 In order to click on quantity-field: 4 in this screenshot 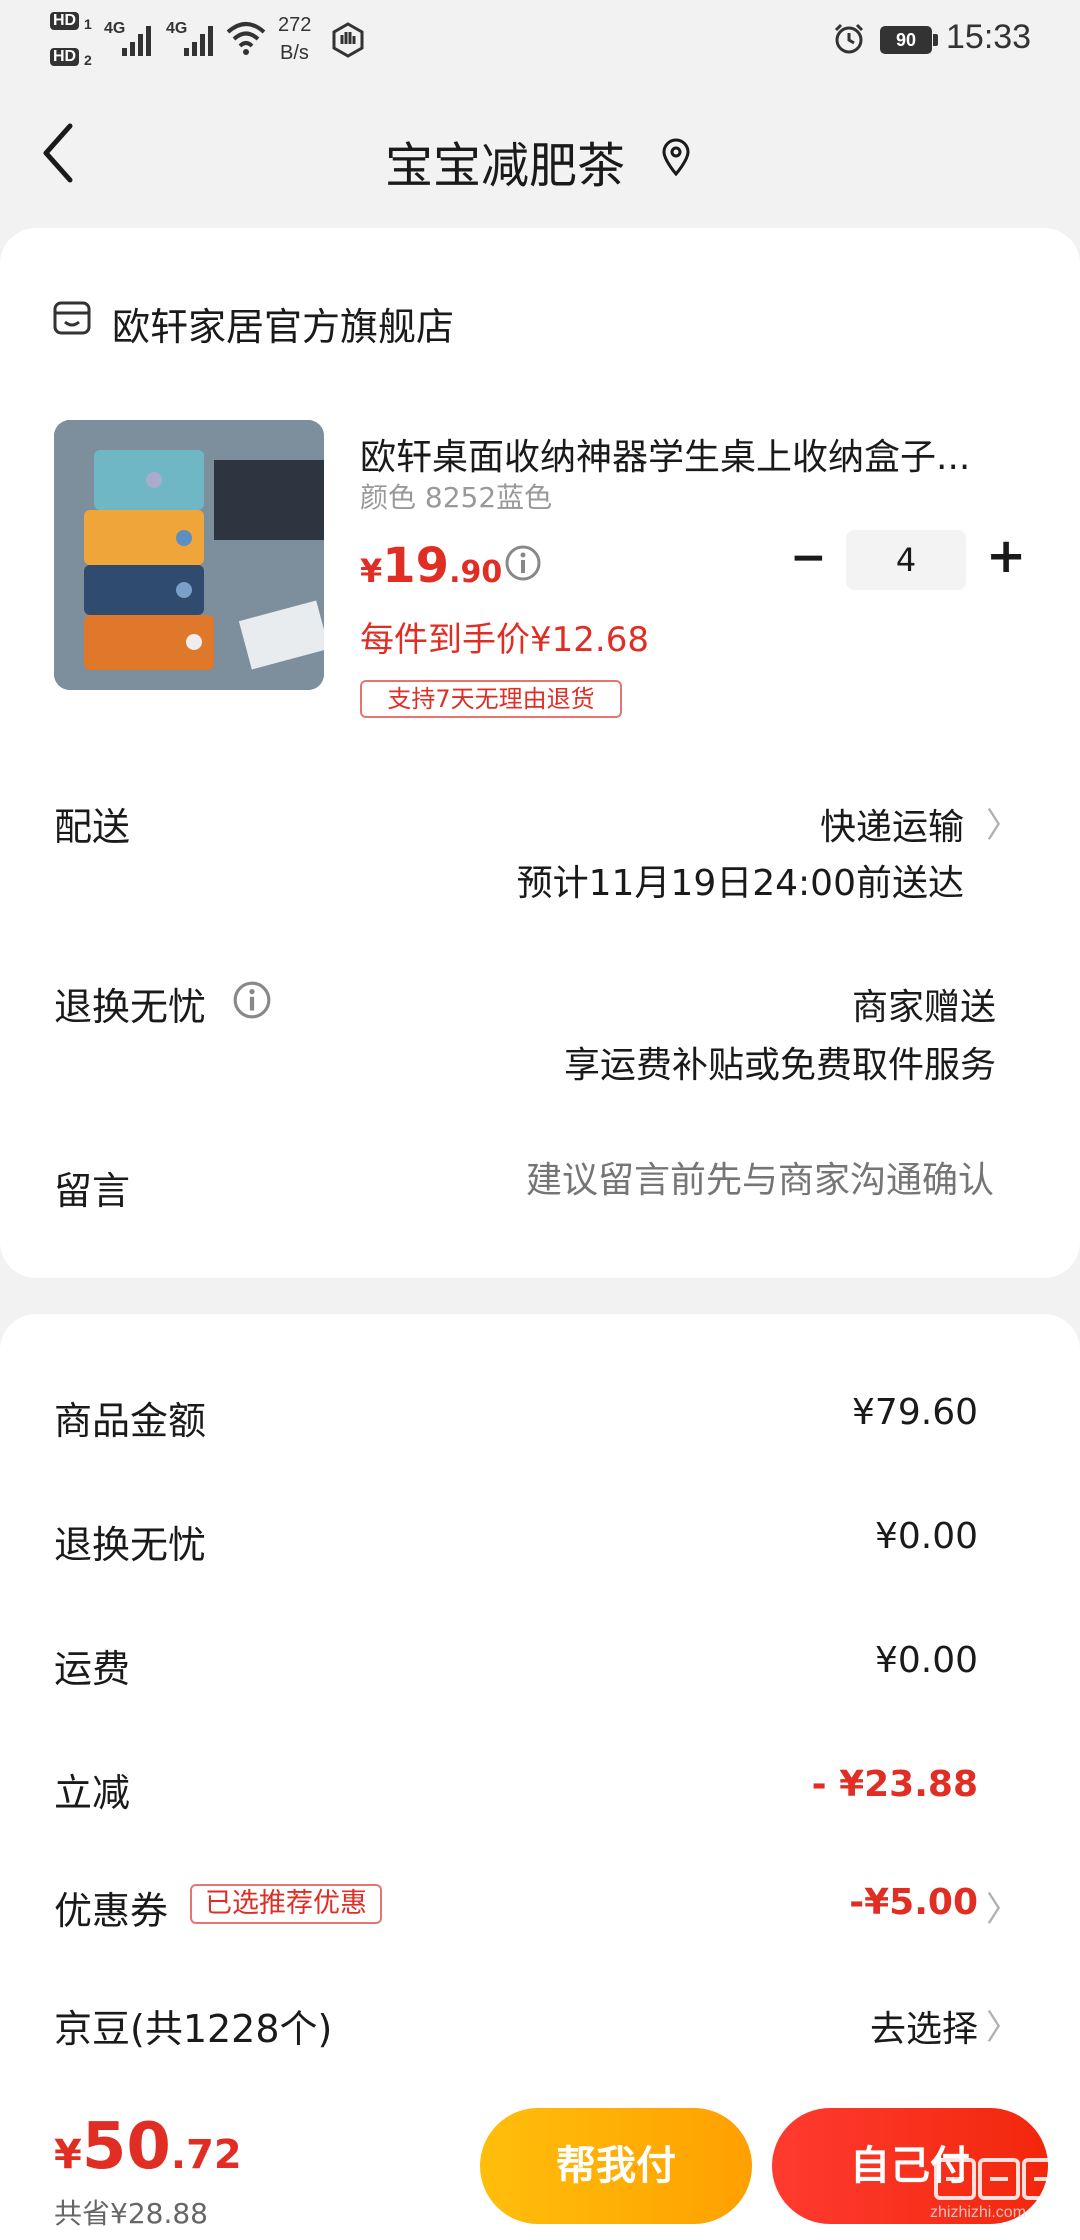, I will do `click(906, 560)`.